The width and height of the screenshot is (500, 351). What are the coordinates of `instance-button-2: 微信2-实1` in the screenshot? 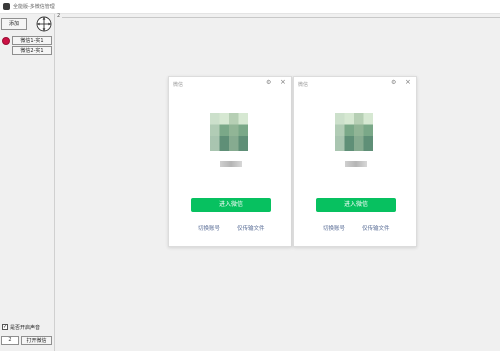 It's located at (32, 50).